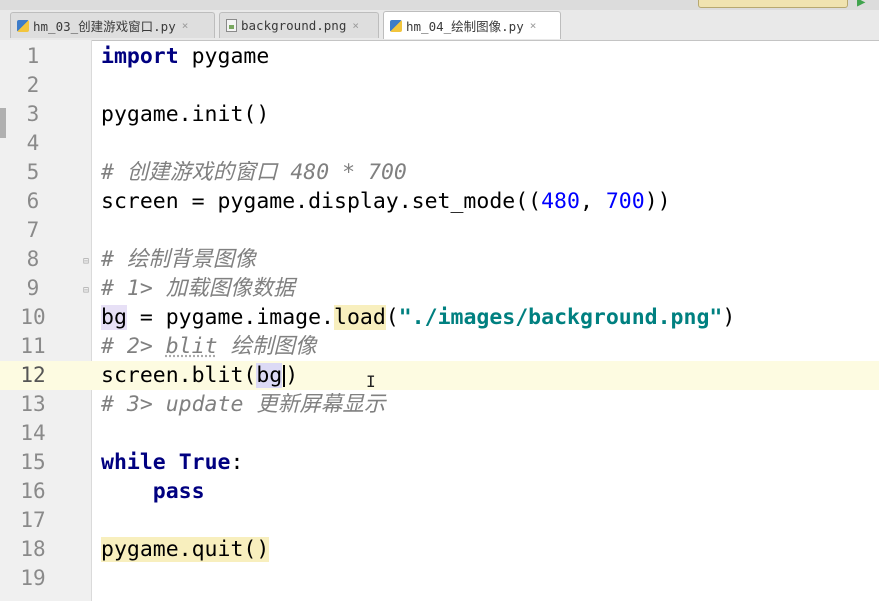 The height and width of the screenshot is (601, 879). What do you see at coordinates (465, 26) in the screenshot?
I see `tab-label: hm_04_绘制图像.py` at bounding box center [465, 26].